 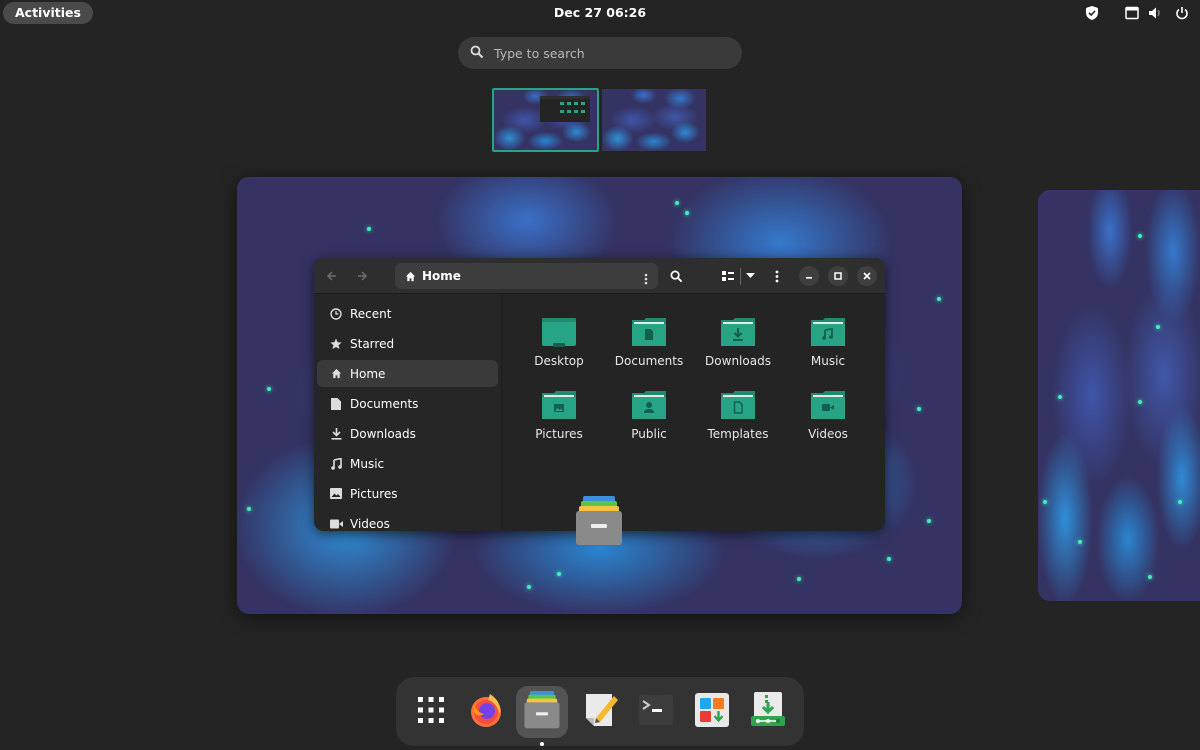 I want to click on path-label: Home, so click(x=441, y=276).